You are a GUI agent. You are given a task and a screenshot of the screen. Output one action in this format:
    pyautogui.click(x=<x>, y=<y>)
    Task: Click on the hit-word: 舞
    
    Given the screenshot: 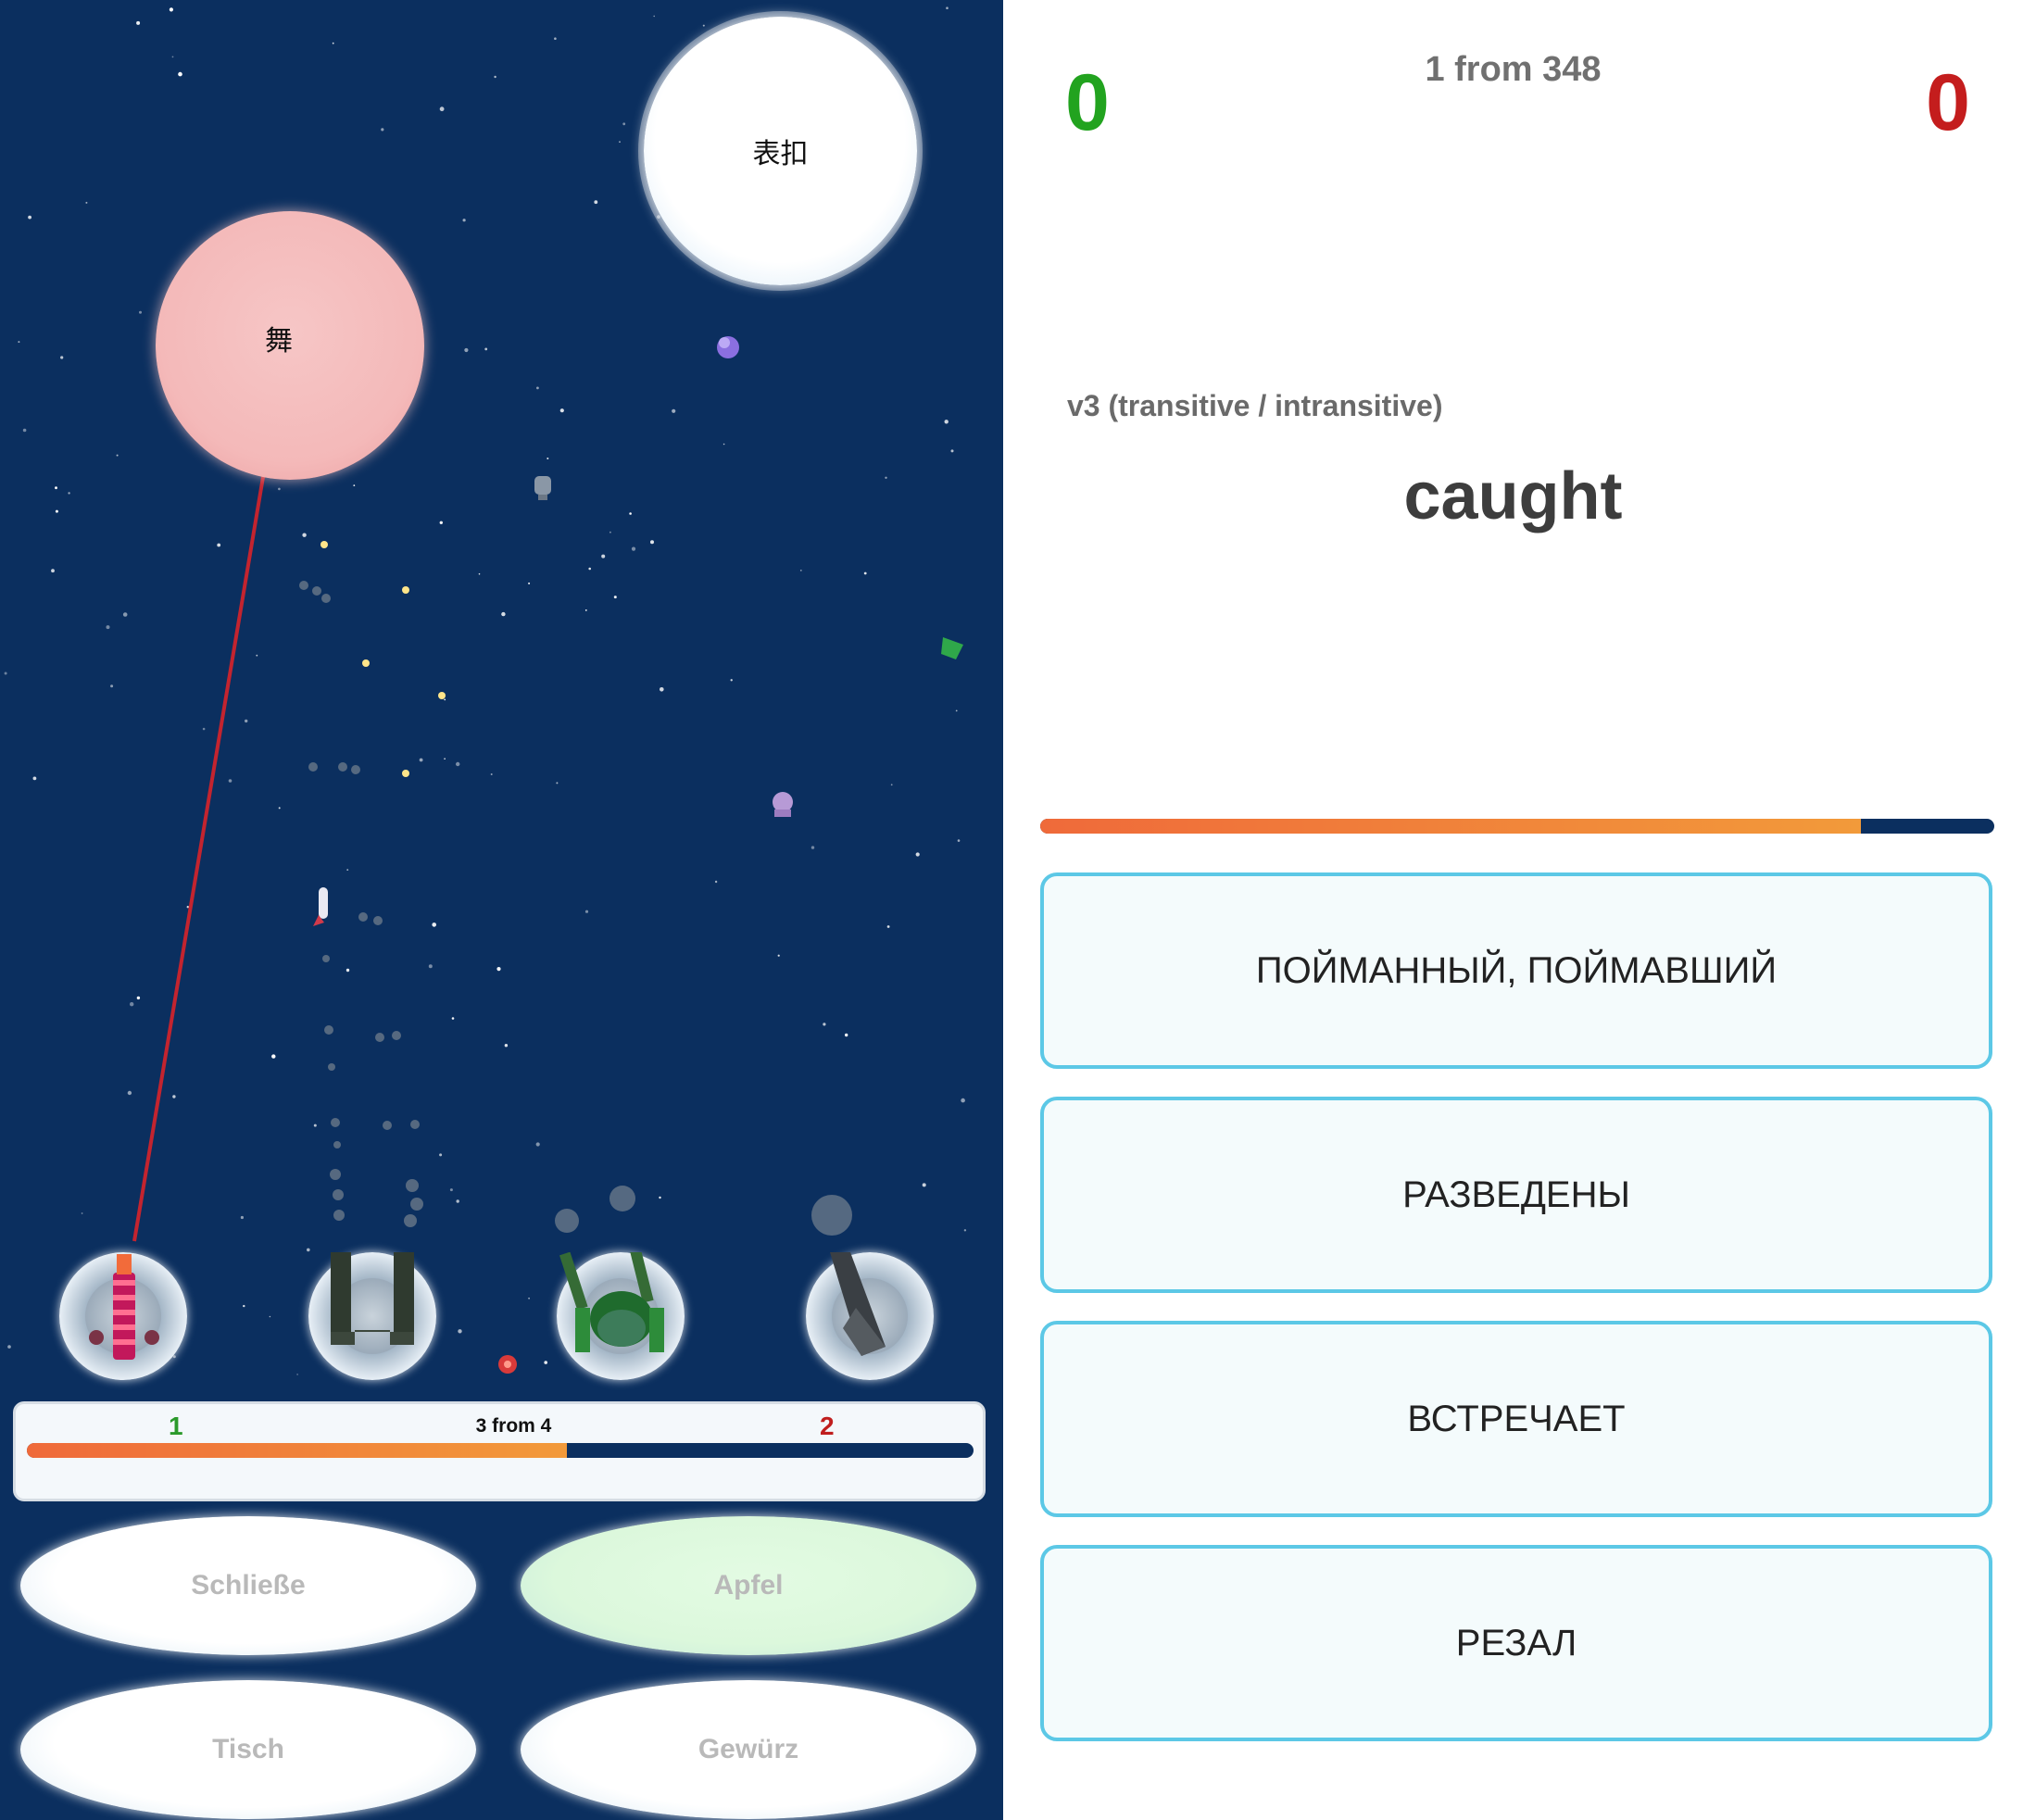 What is the action you would take?
    pyautogui.click(x=279, y=341)
    